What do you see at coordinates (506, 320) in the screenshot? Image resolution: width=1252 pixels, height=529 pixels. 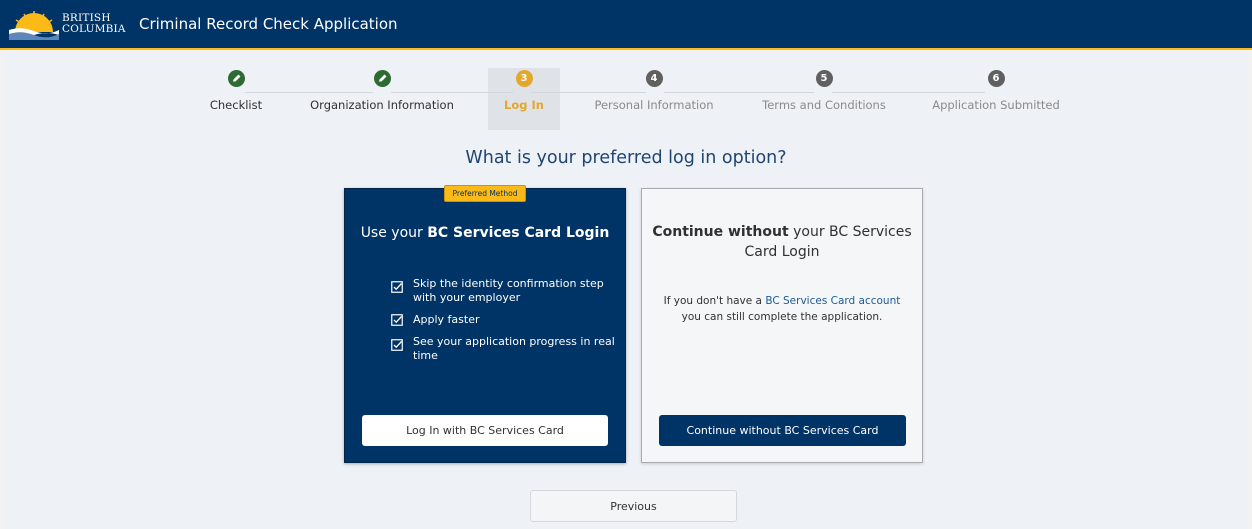 I see `benefit-item: Apply faster` at bounding box center [506, 320].